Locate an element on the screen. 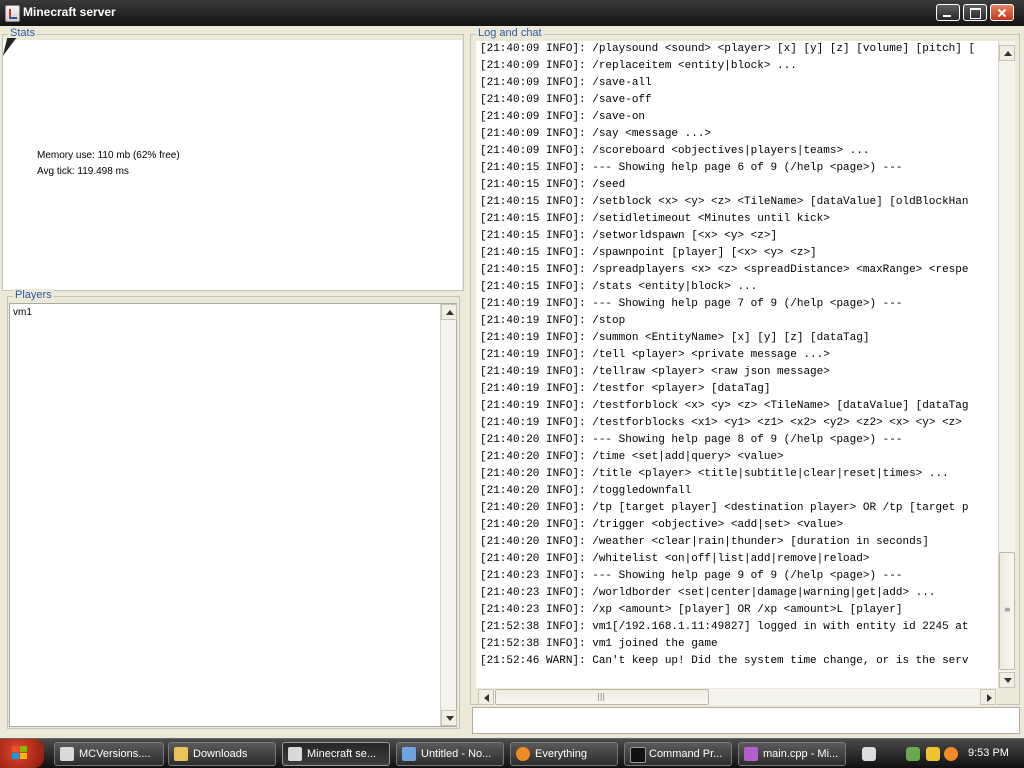  folder-icon is located at coordinates (181, 754).